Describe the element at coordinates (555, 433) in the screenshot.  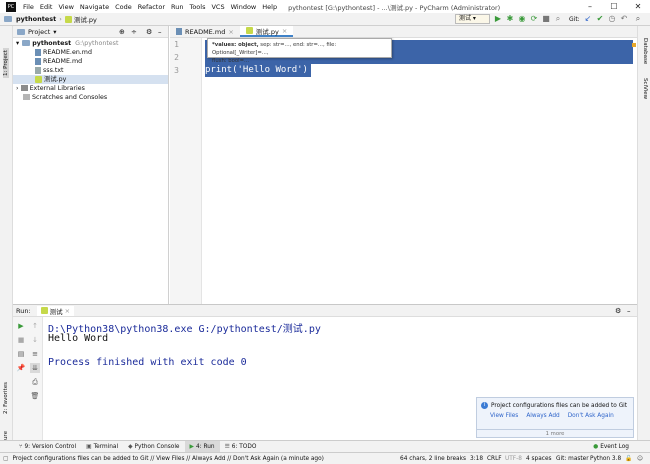
I see `more-notifications: 1 more` at that location.